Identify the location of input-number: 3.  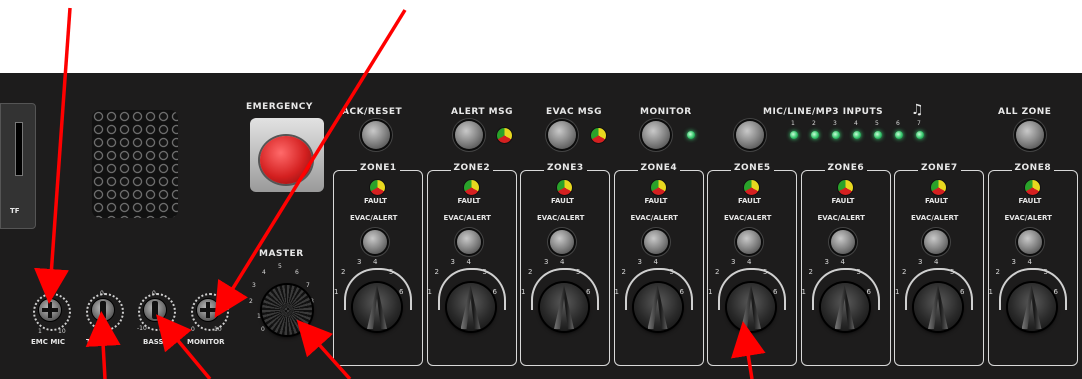
(835, 123).